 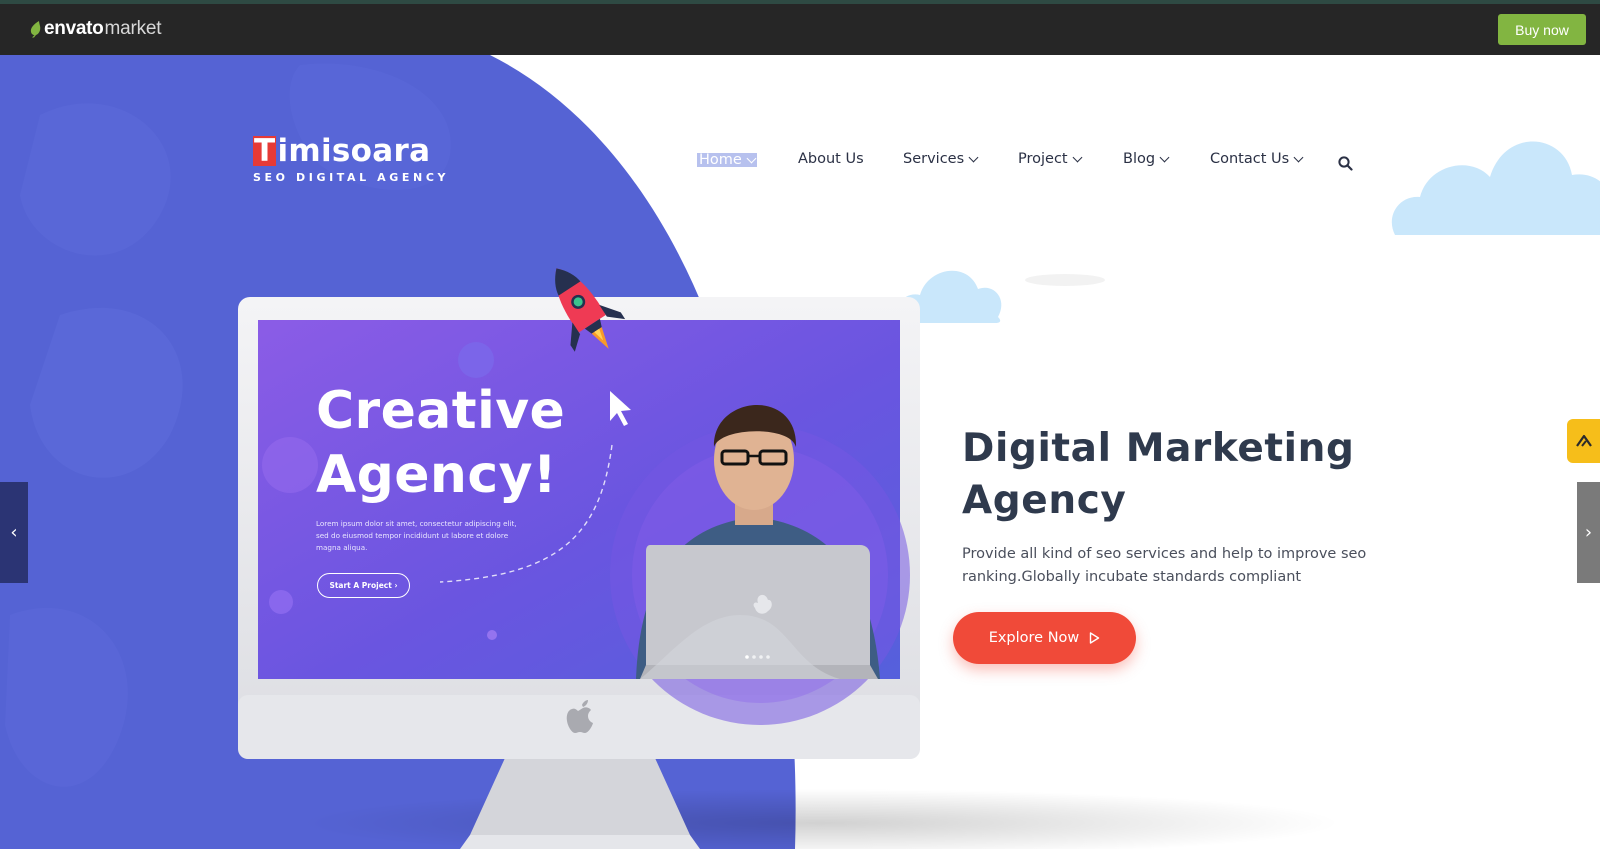 I want to click on hero-headline-line2: Agency, so click(x=1044, y=500).